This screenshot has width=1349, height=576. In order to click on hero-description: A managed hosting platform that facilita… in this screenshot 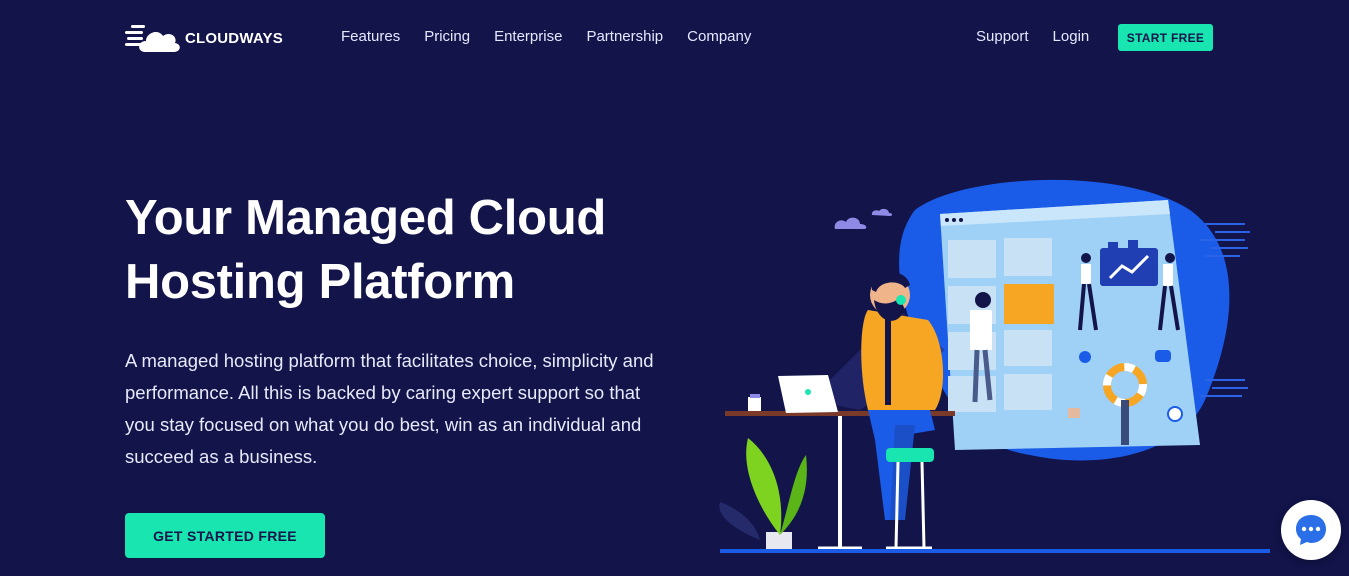, I will do `click(389, 408)`.